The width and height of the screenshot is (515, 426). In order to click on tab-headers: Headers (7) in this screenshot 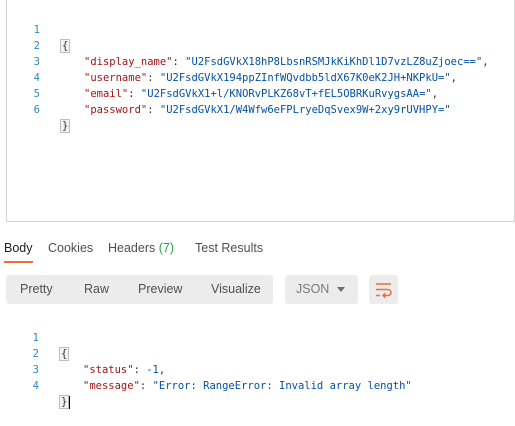, I will do `click(141, 249)`.